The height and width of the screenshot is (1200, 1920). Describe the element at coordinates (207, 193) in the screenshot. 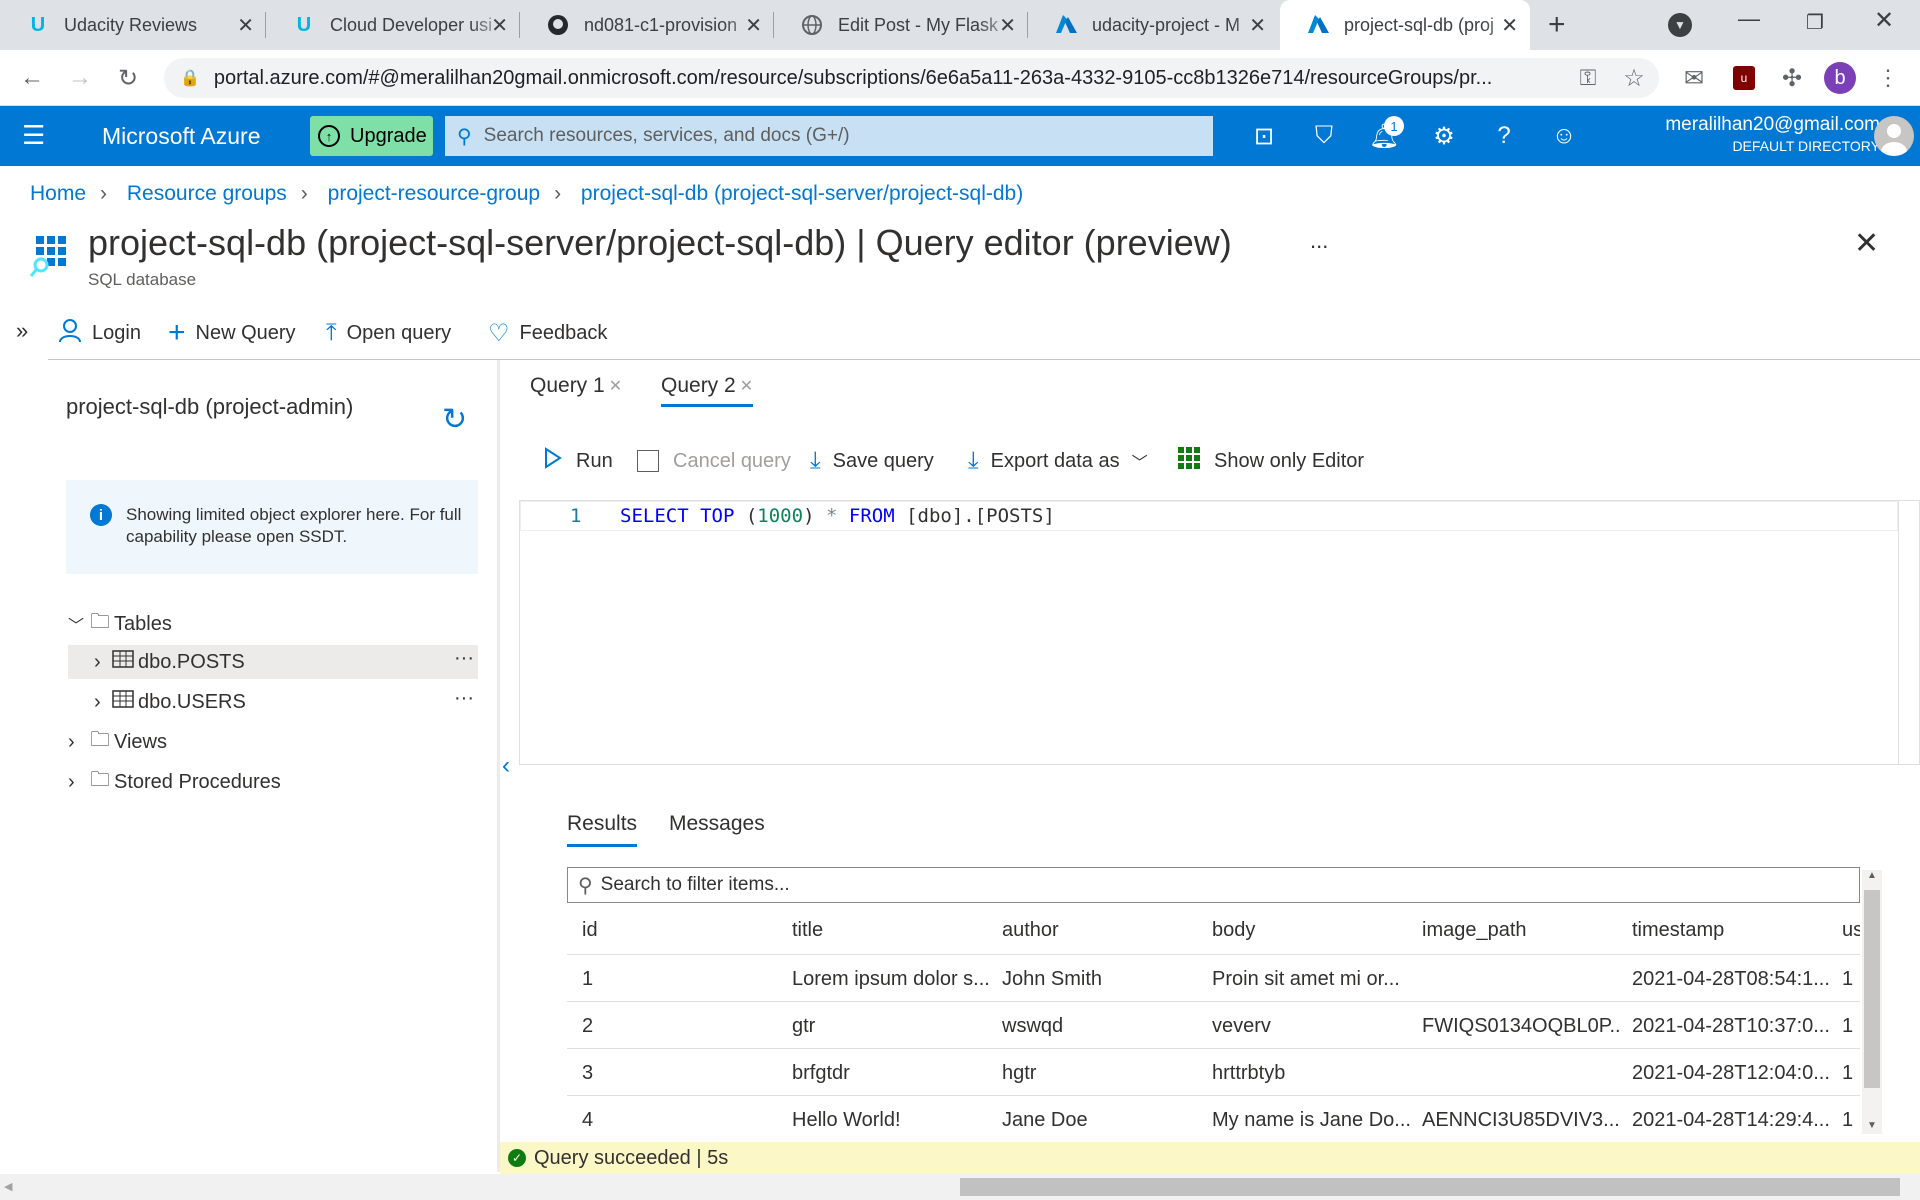

I see `breadcrumb-resource-groups: Resource groups` at that location.